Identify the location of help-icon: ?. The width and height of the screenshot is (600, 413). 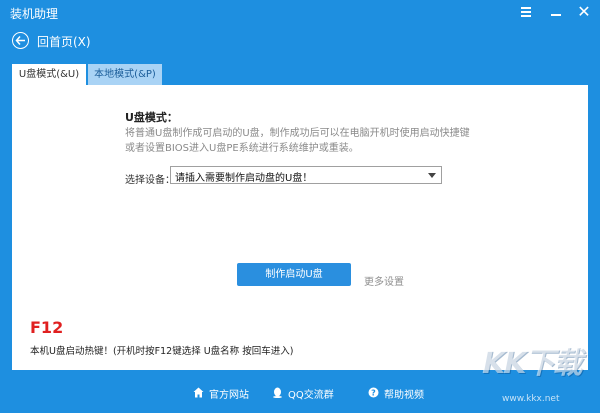
(373, 392).